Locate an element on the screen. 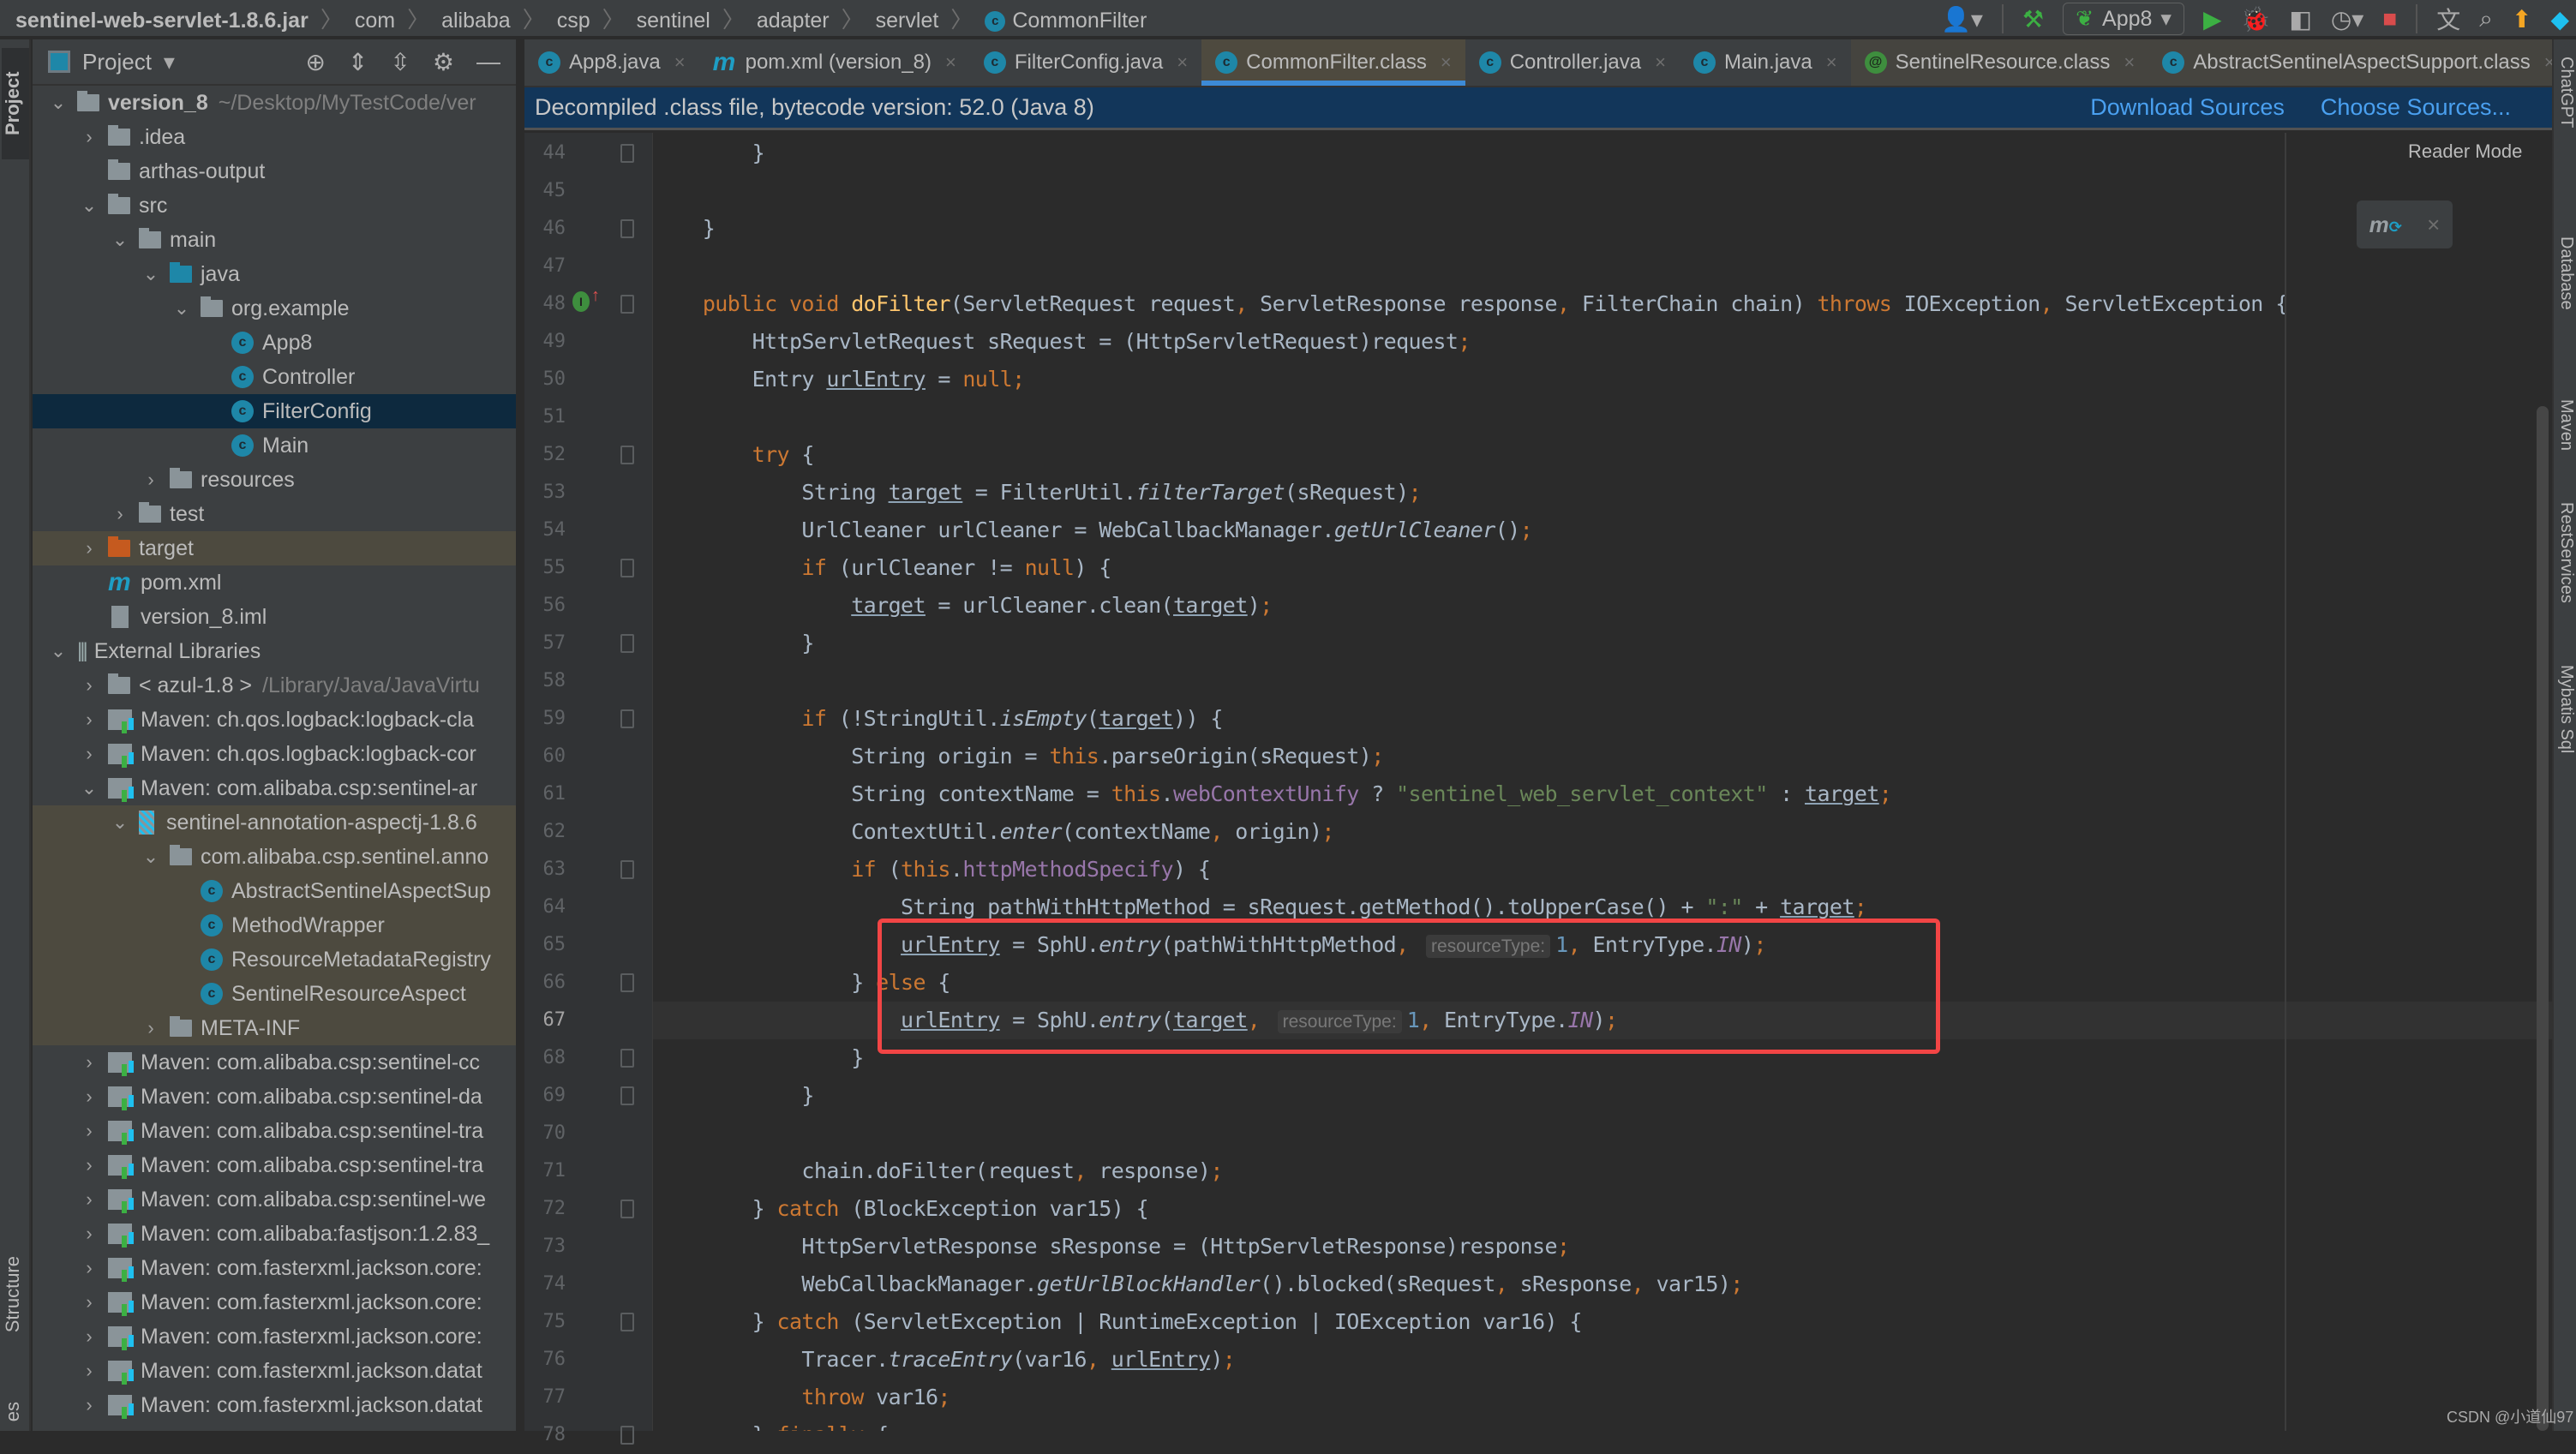 This screenshot has height=1454, width=2576. line-number: 44 is located at coordinates (545, 153).